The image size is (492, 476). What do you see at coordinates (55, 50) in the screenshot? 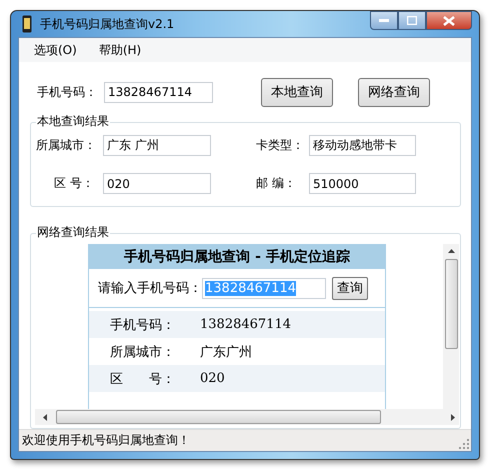
I see `menu-item: 选项(O)` at bounding box center [55, 50].